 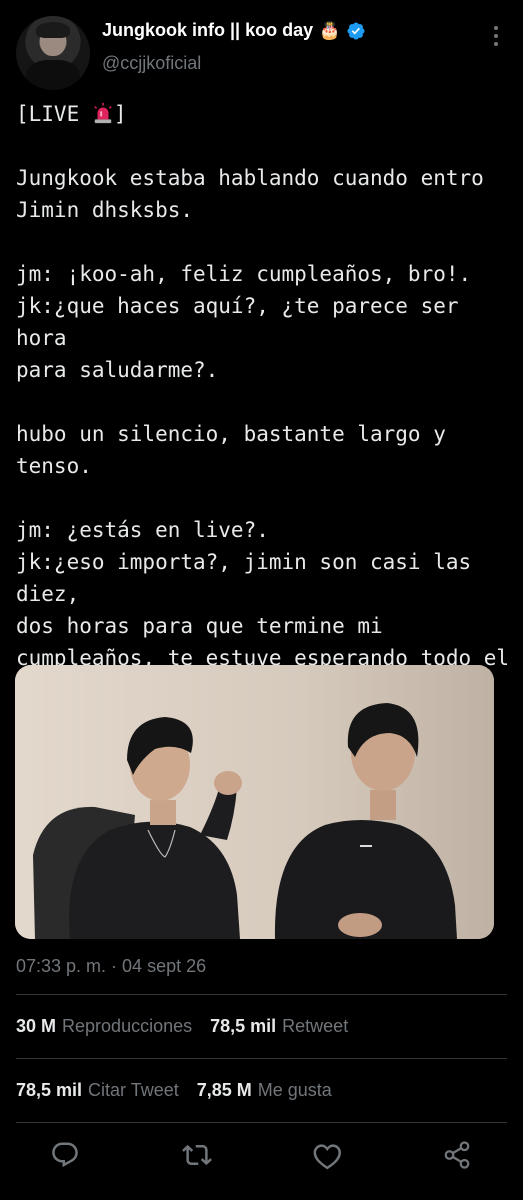 What do you see at coordinates (295, 1090) in the screenshot?
I see `likes-label: Me gusta` at bounding box center [295, 1090].